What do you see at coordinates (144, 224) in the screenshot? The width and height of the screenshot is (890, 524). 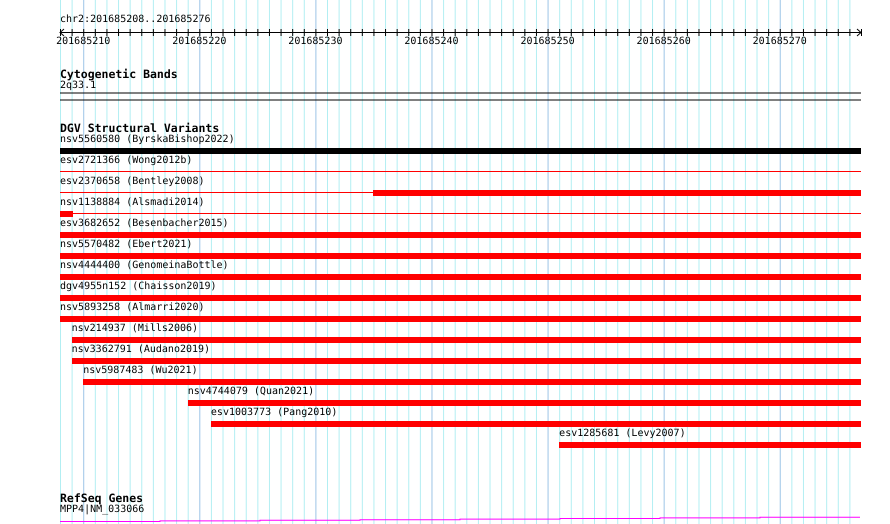 I see `variant-label: esv3682652 (Besenbacher2015)` at bounding box center [144, 224].